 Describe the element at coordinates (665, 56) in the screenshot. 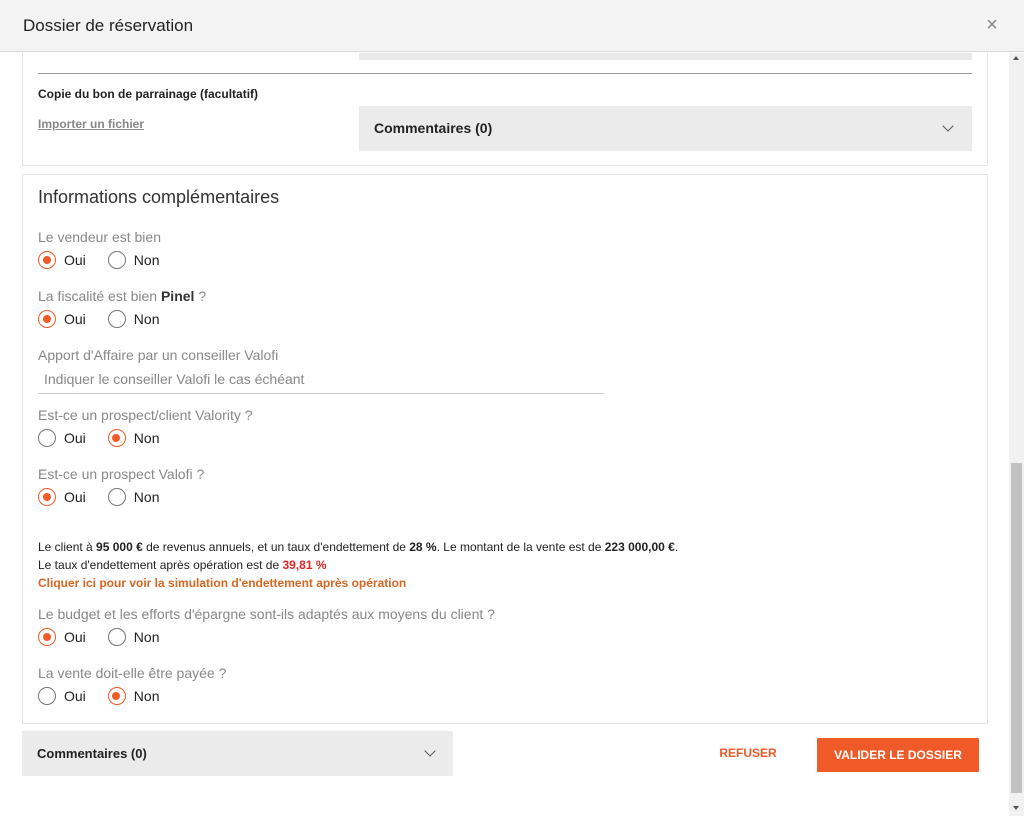

I see `previous-comments-box` at that location.